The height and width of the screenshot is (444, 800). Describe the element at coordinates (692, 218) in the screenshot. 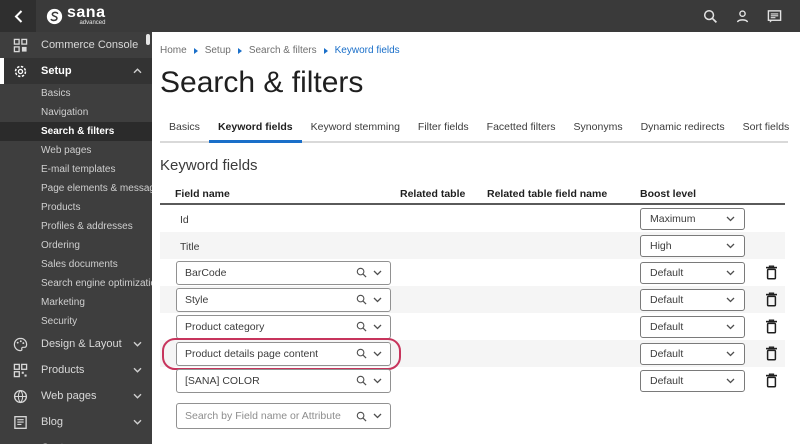

I see `boost-level-select: Maximum` at that location.